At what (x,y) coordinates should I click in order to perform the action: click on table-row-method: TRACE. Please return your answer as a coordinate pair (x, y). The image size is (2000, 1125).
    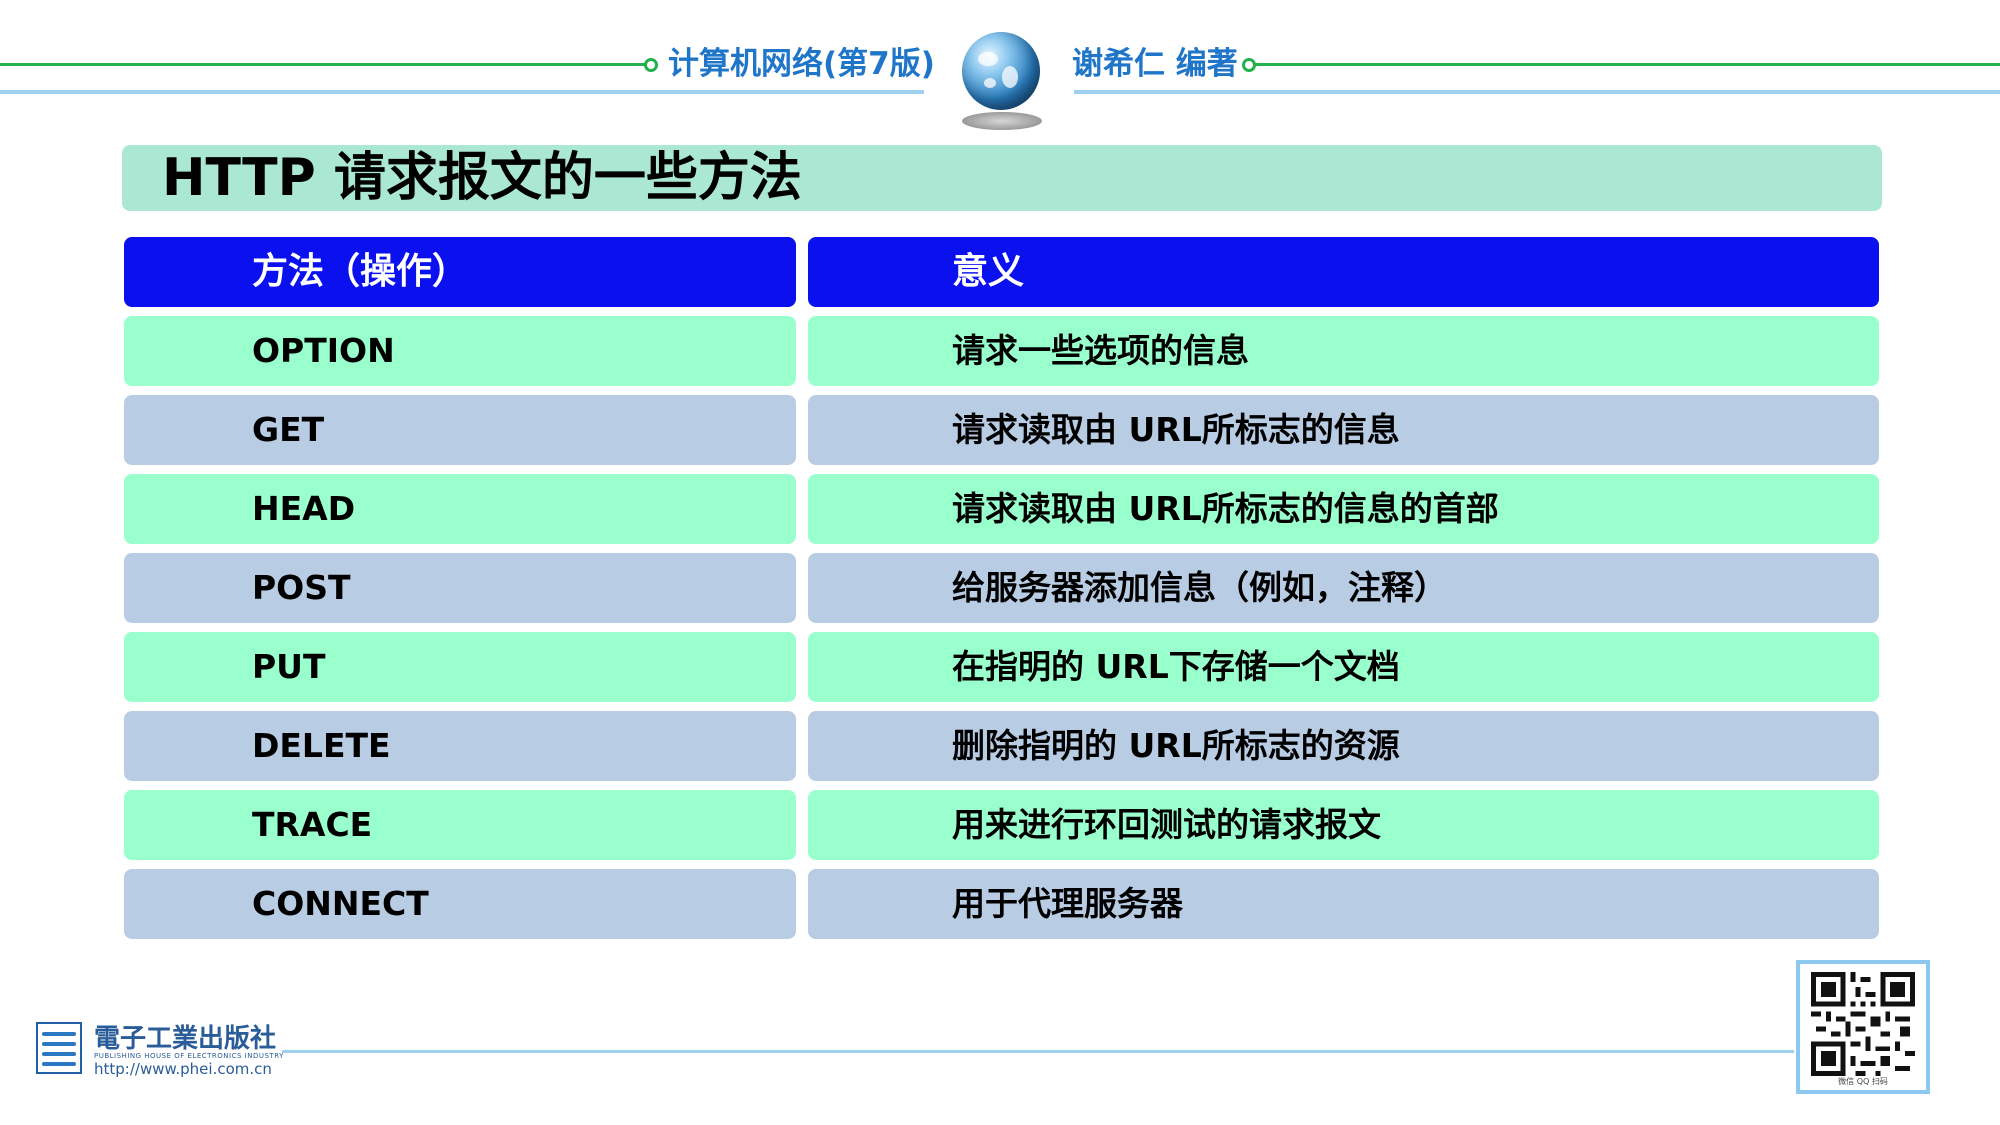
    Looking at the image, I should click on (460, 825).